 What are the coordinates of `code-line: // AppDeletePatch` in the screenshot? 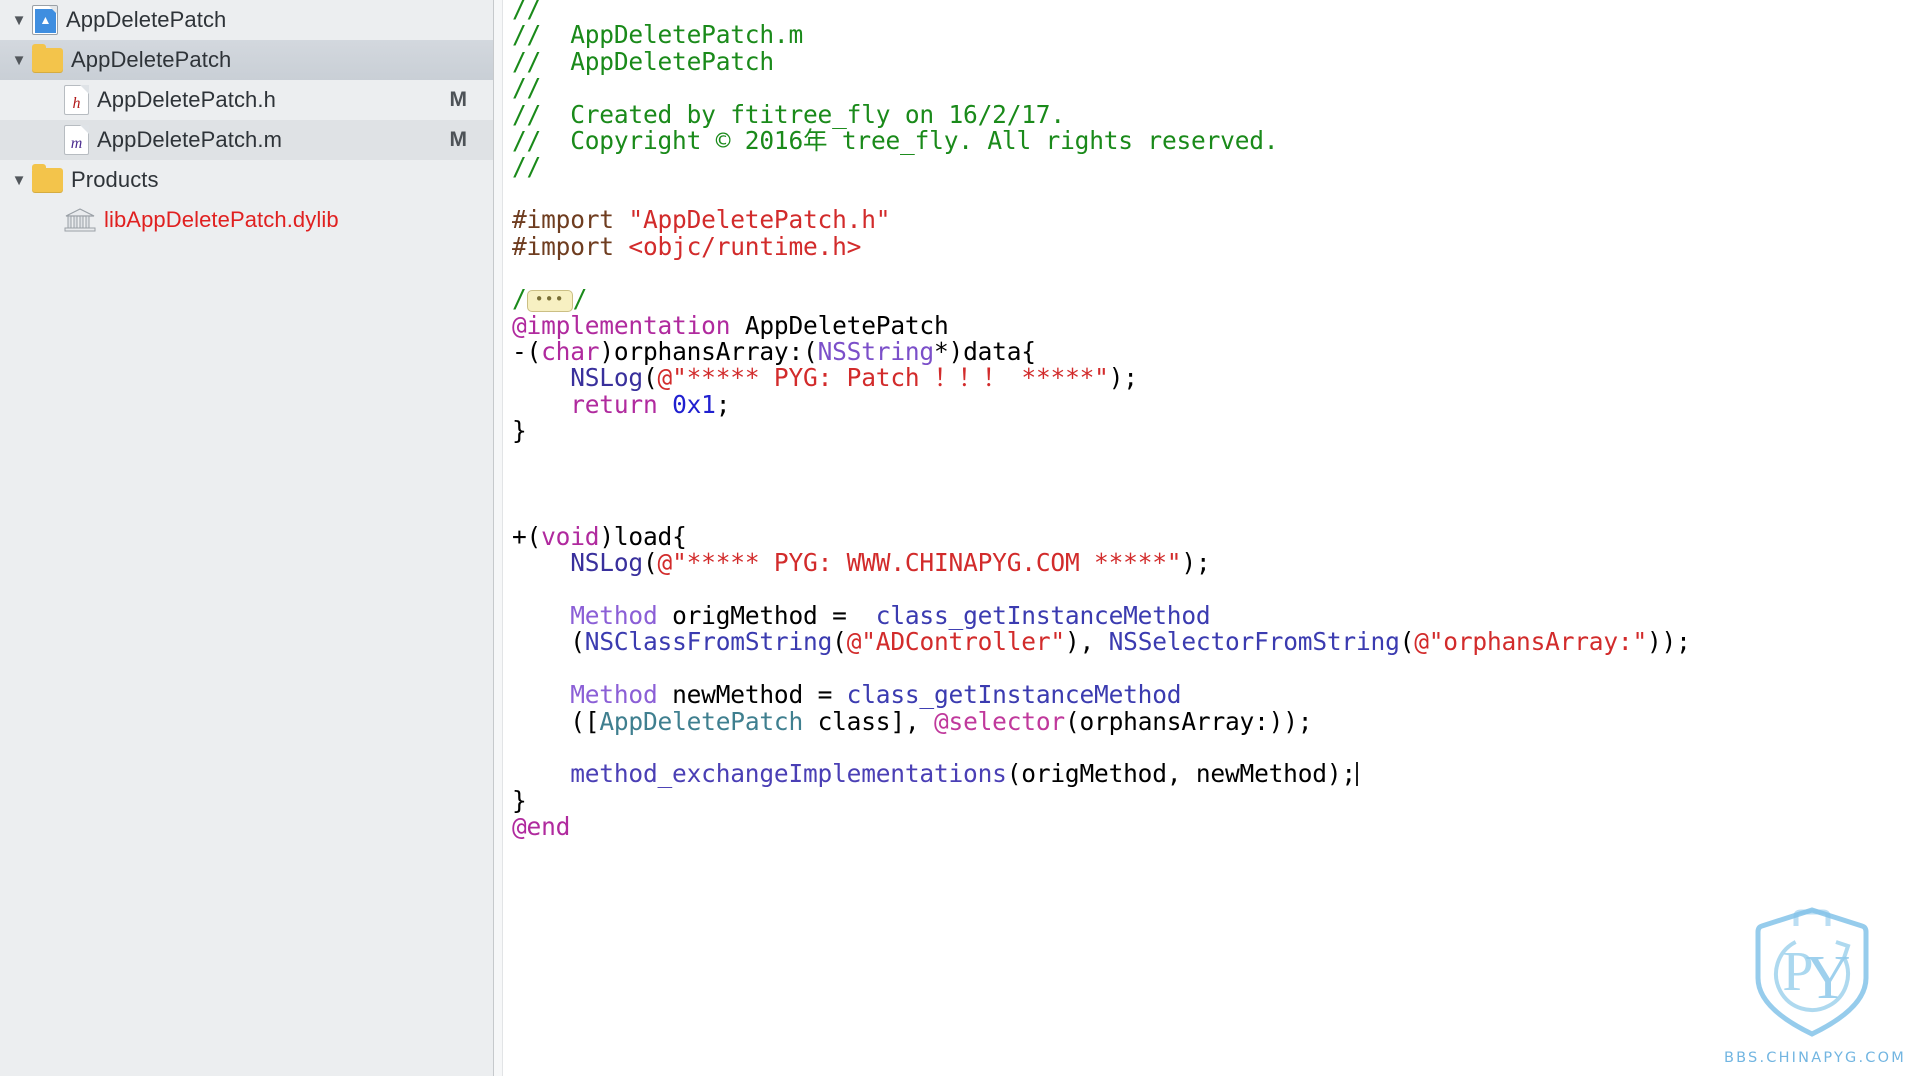 It's located at (1101, 61).